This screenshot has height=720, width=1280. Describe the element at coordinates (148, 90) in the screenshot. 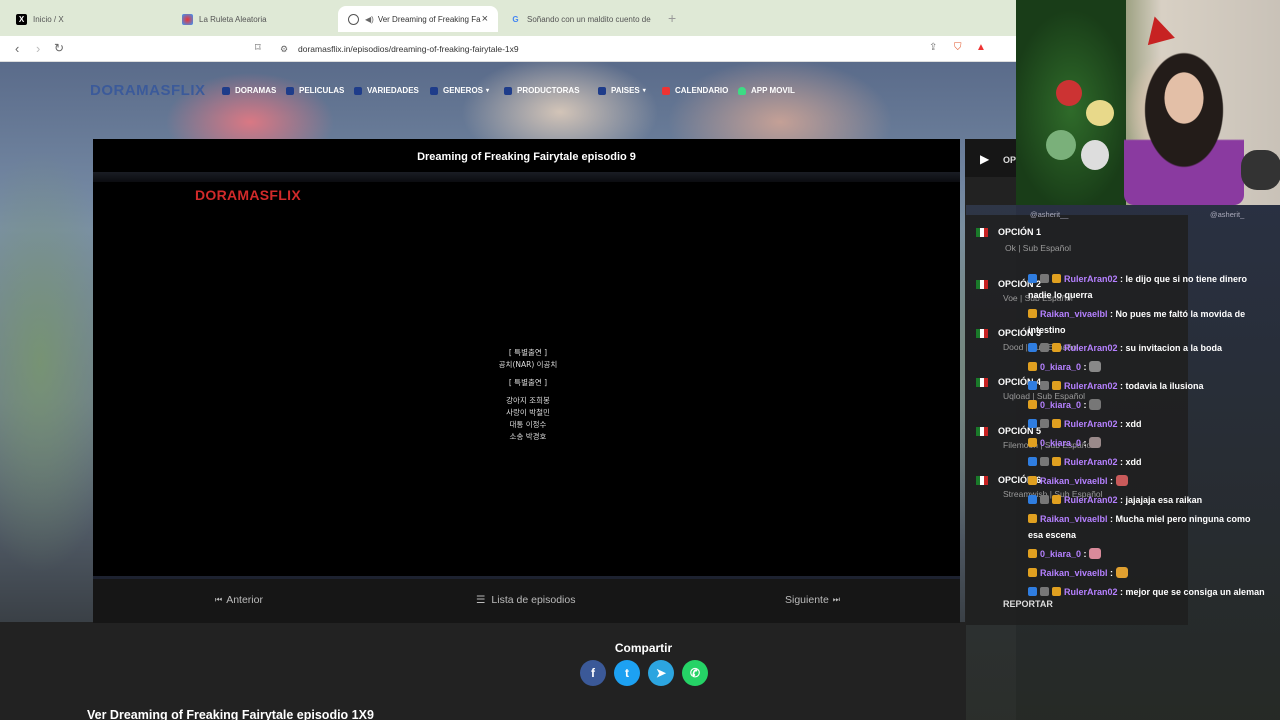

I see `site-logo: DORAMASFLIX` at that location.